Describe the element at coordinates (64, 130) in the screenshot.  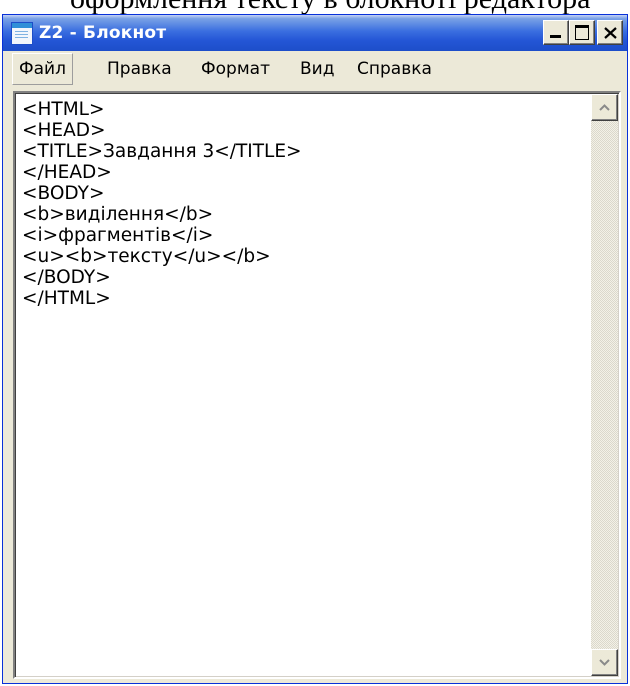
I see `editor-line: <HEAD>` at that location.